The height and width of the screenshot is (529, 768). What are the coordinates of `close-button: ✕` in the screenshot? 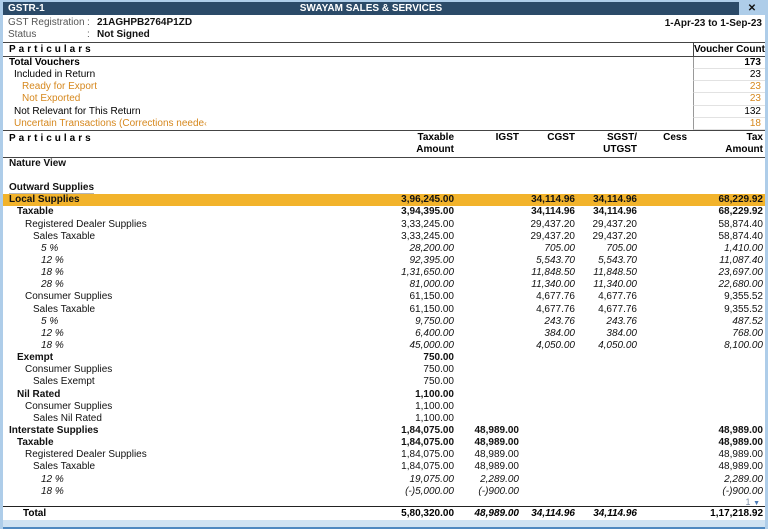 It's located at (752, 8).